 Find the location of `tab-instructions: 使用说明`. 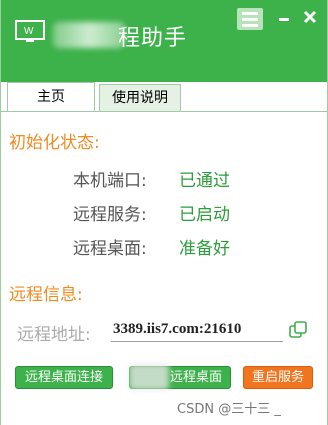

tab-instructions: 使用说明 is located at coordinates (140, 97).